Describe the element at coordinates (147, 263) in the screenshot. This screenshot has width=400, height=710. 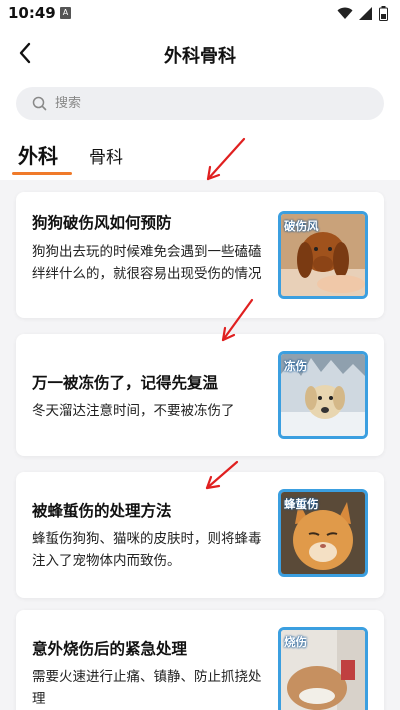
I see `article-description: 狗狗出去玩的时候难免会遇到一些磕磕绊绊什么的，就很容易出现受伤的情况` at that location.